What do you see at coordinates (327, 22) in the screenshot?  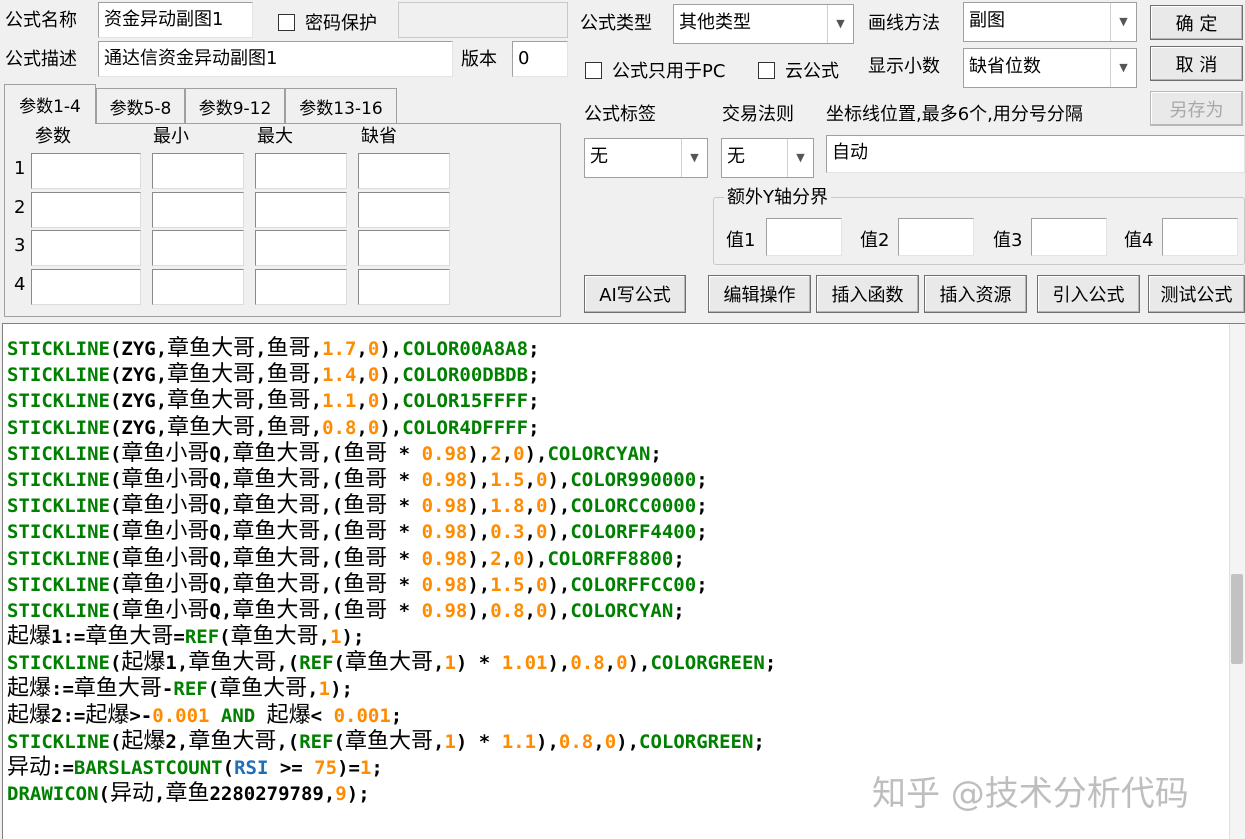 I see `password-protect-checkbox: 密码保护` at bounding box center [327, 22].